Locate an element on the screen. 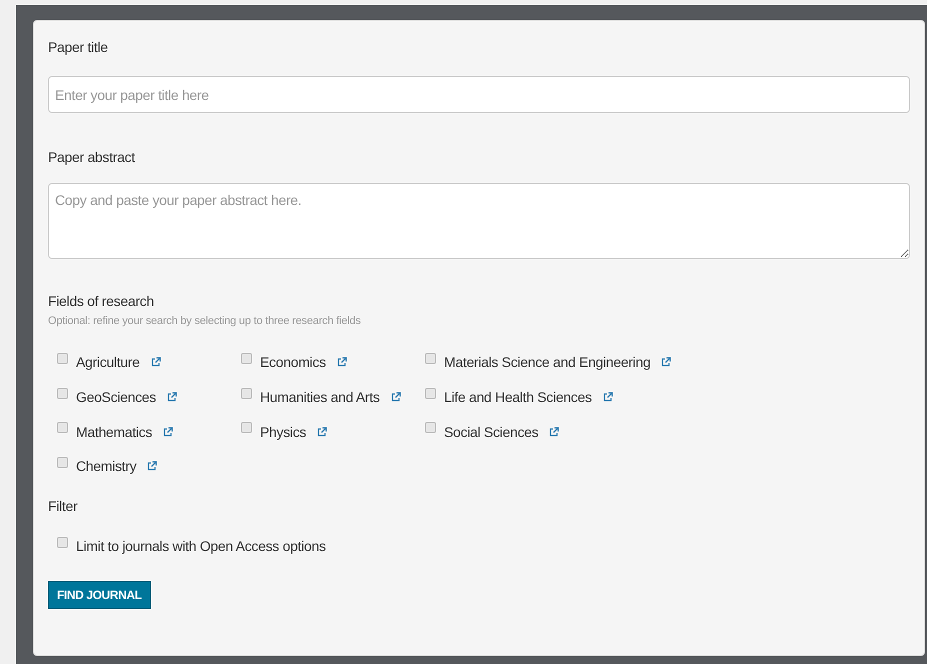  checkbox-label: GeoSciences is located at coordinates (116, 397).